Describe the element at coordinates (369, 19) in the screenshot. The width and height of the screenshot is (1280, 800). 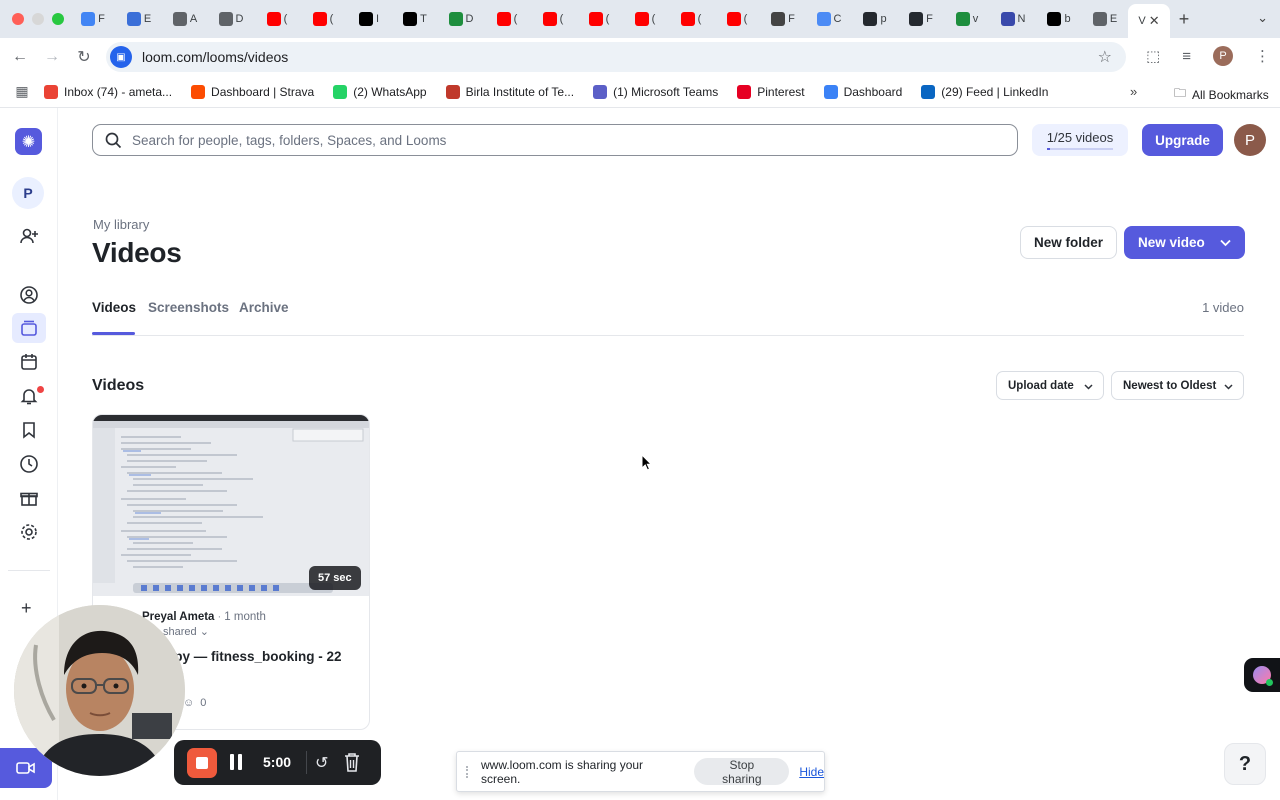
I see `browser-tab: I` at that location.